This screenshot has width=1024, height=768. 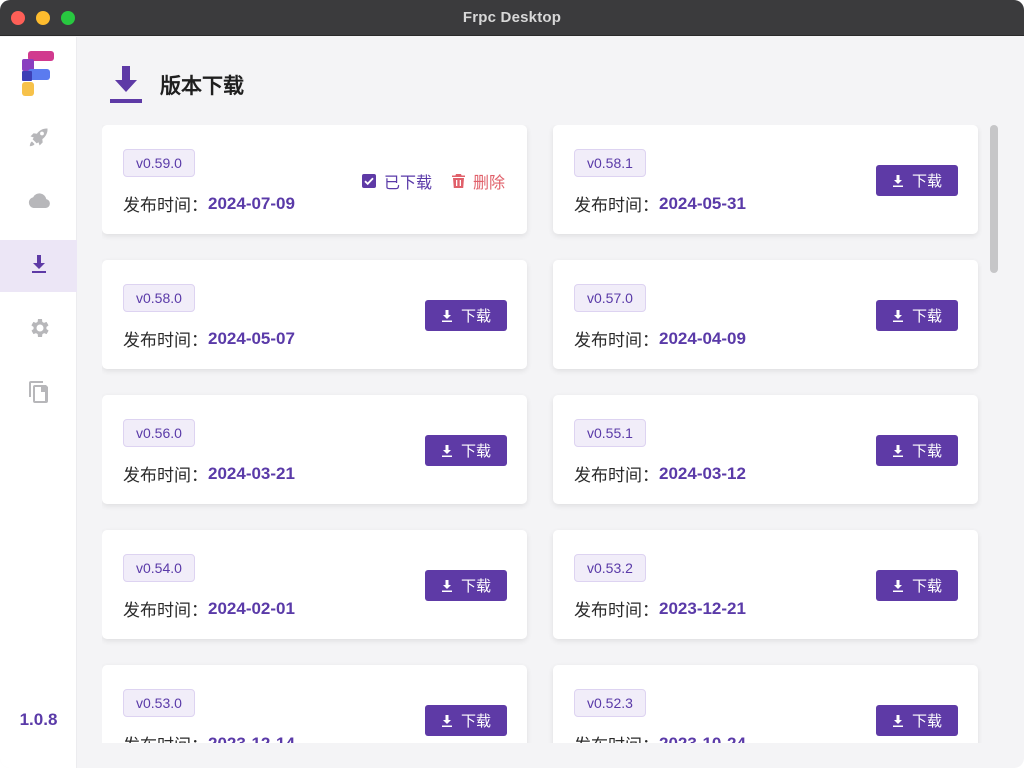 I want to click on checkbox-checked-icon, so click(x=368, y=181).